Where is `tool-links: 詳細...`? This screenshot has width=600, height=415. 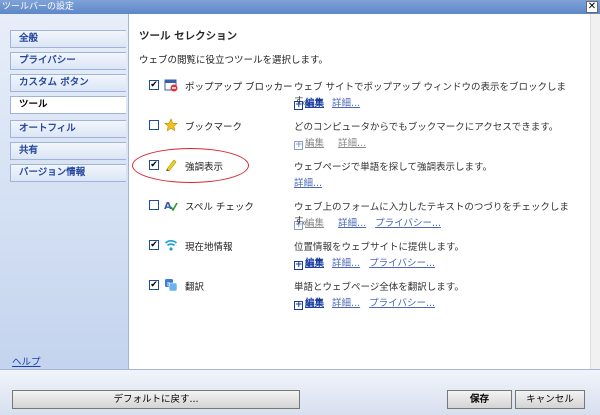
tool-links: 詳細... is located at coordinates (311, 182).